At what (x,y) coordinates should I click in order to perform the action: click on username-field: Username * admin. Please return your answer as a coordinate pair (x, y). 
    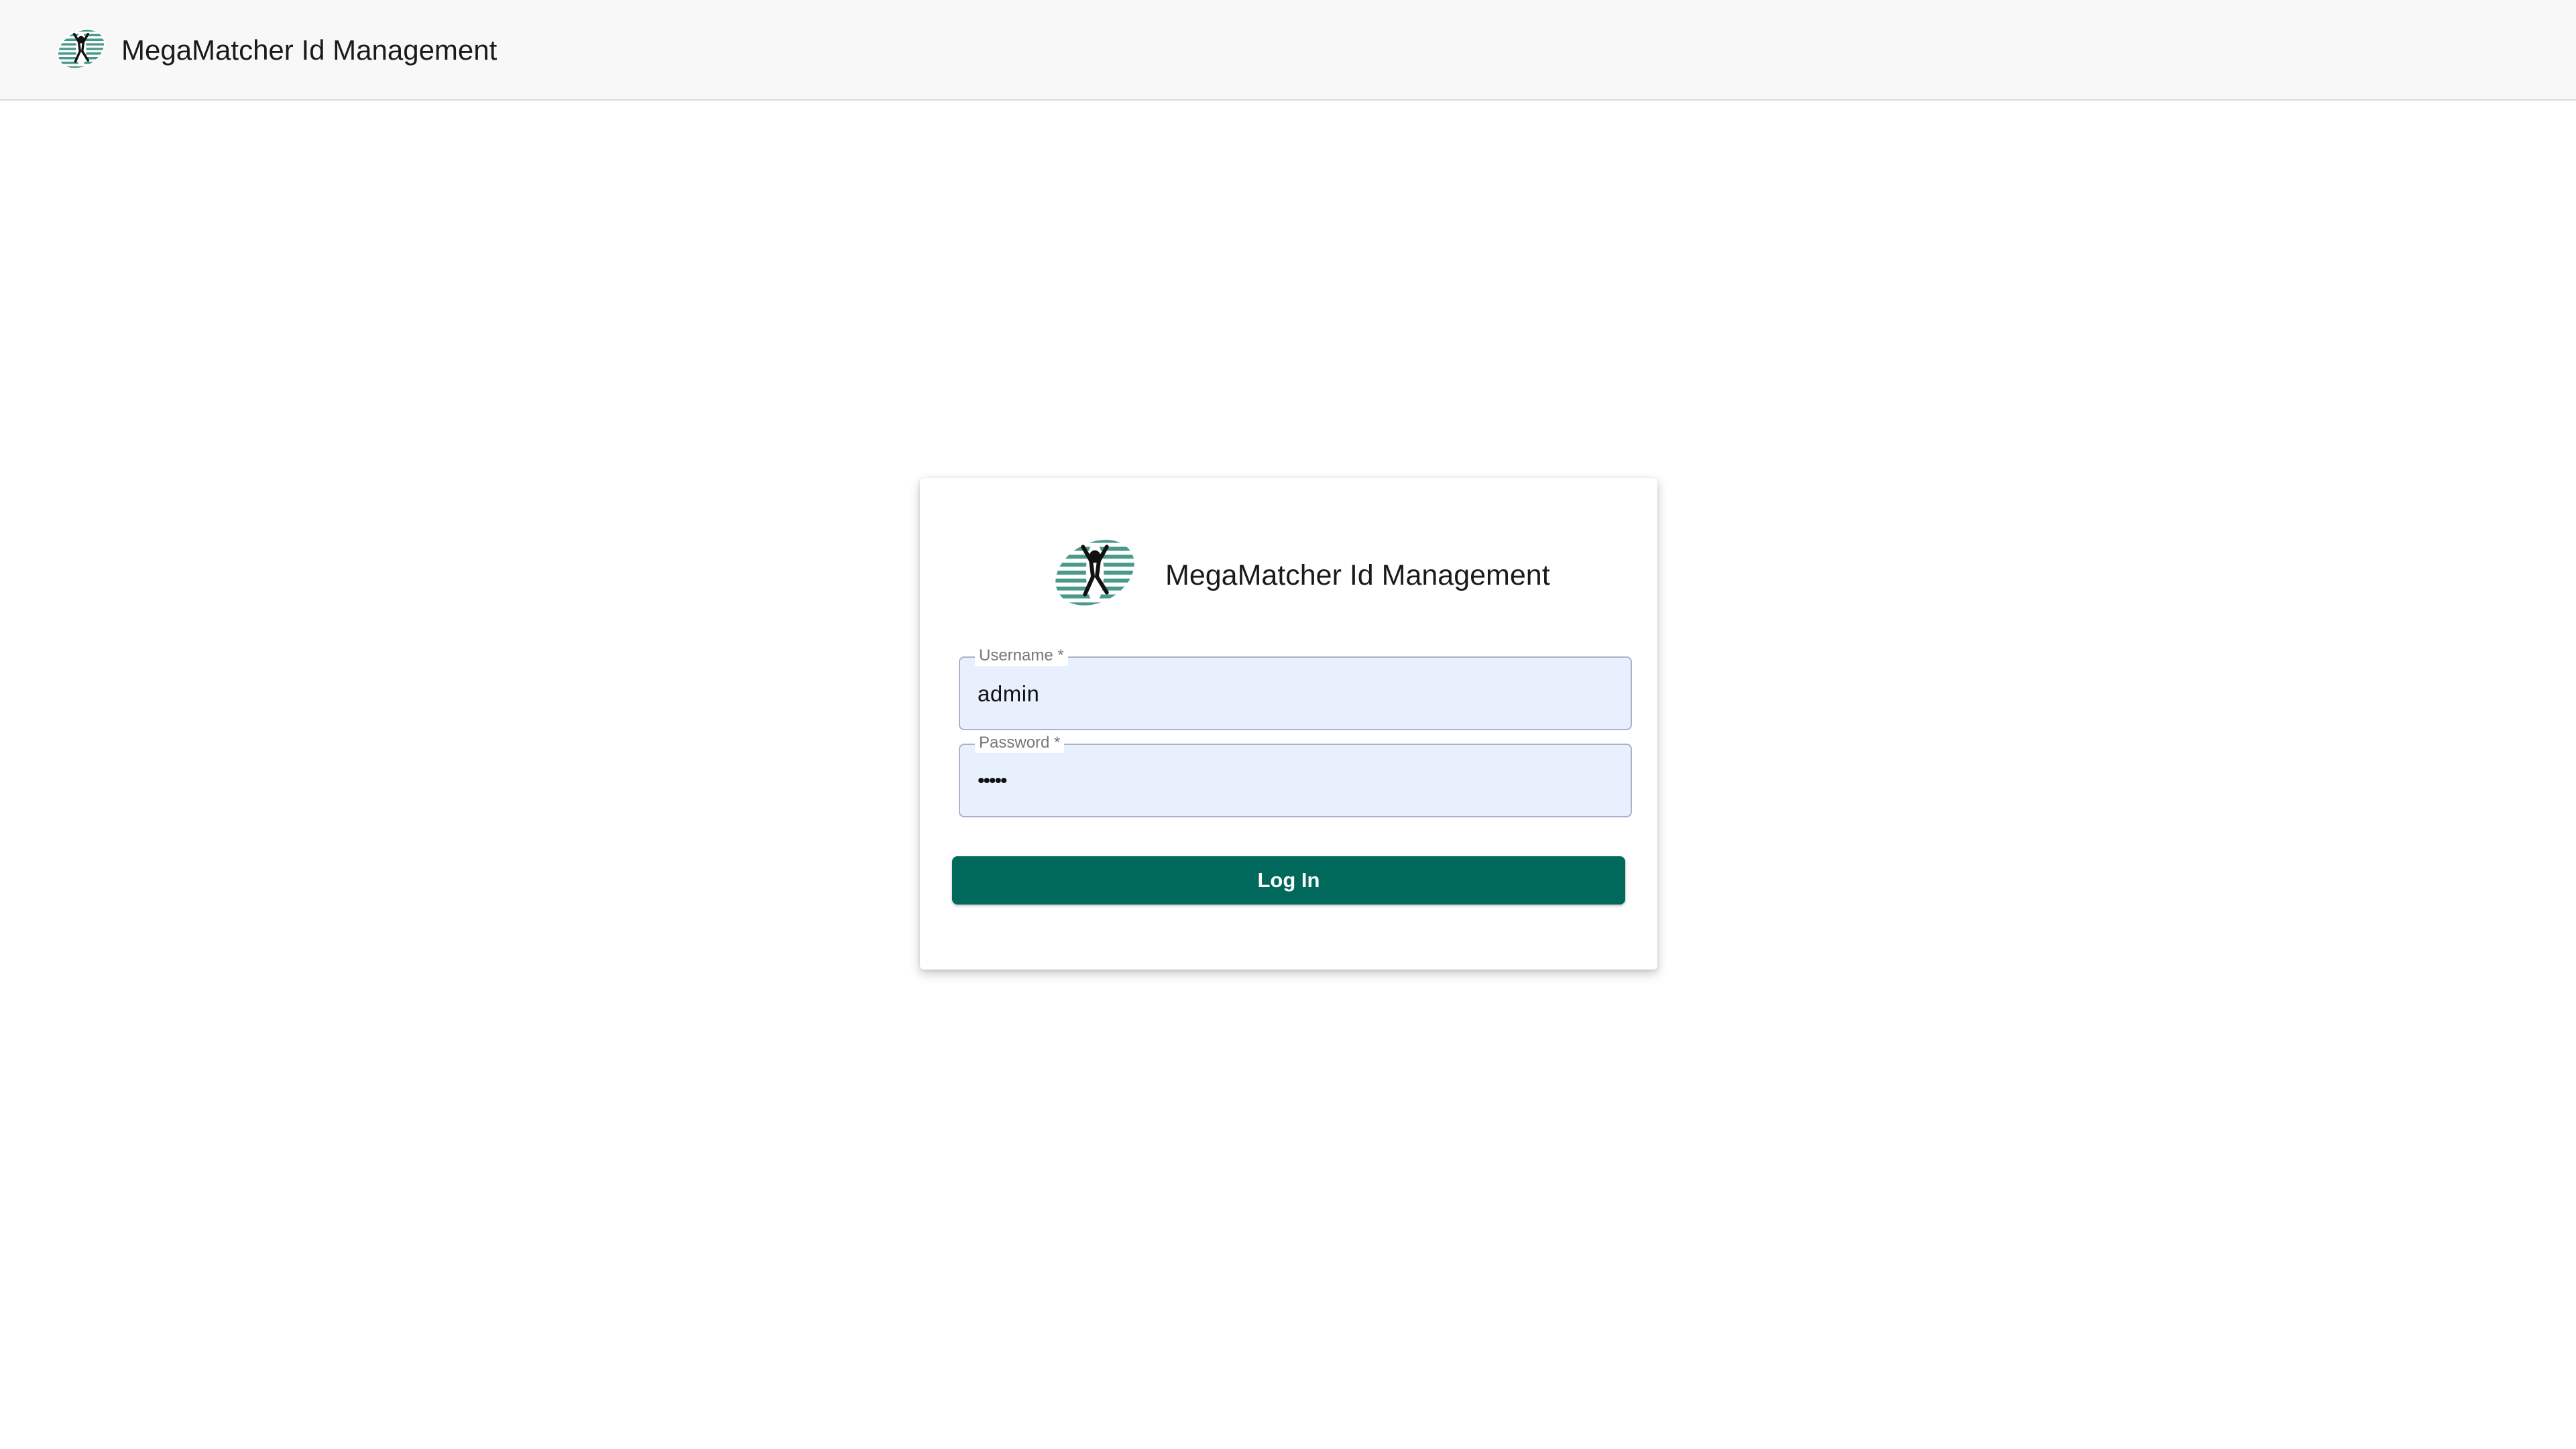
    Looking at the image, I should click on (1295, 688).